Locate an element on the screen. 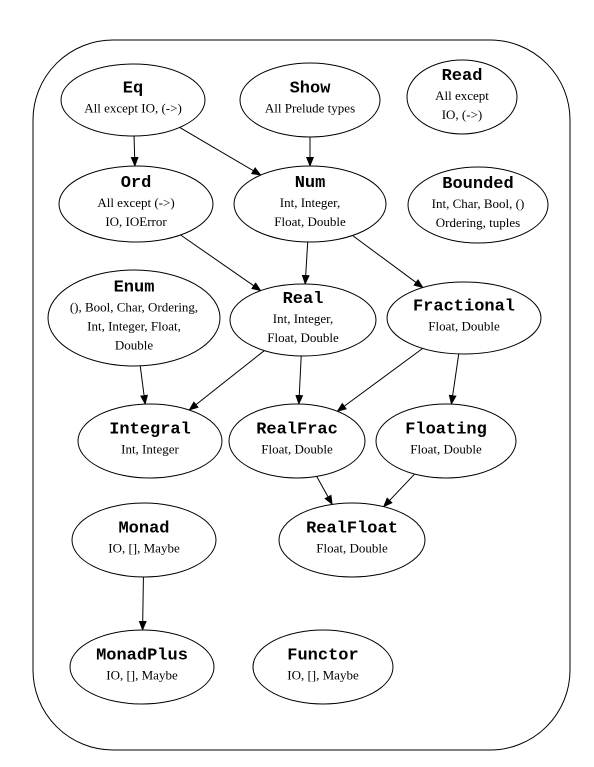 The height and width of the screenshot is (767, 594). node-title: Enum is located at coordinates (134, 288).